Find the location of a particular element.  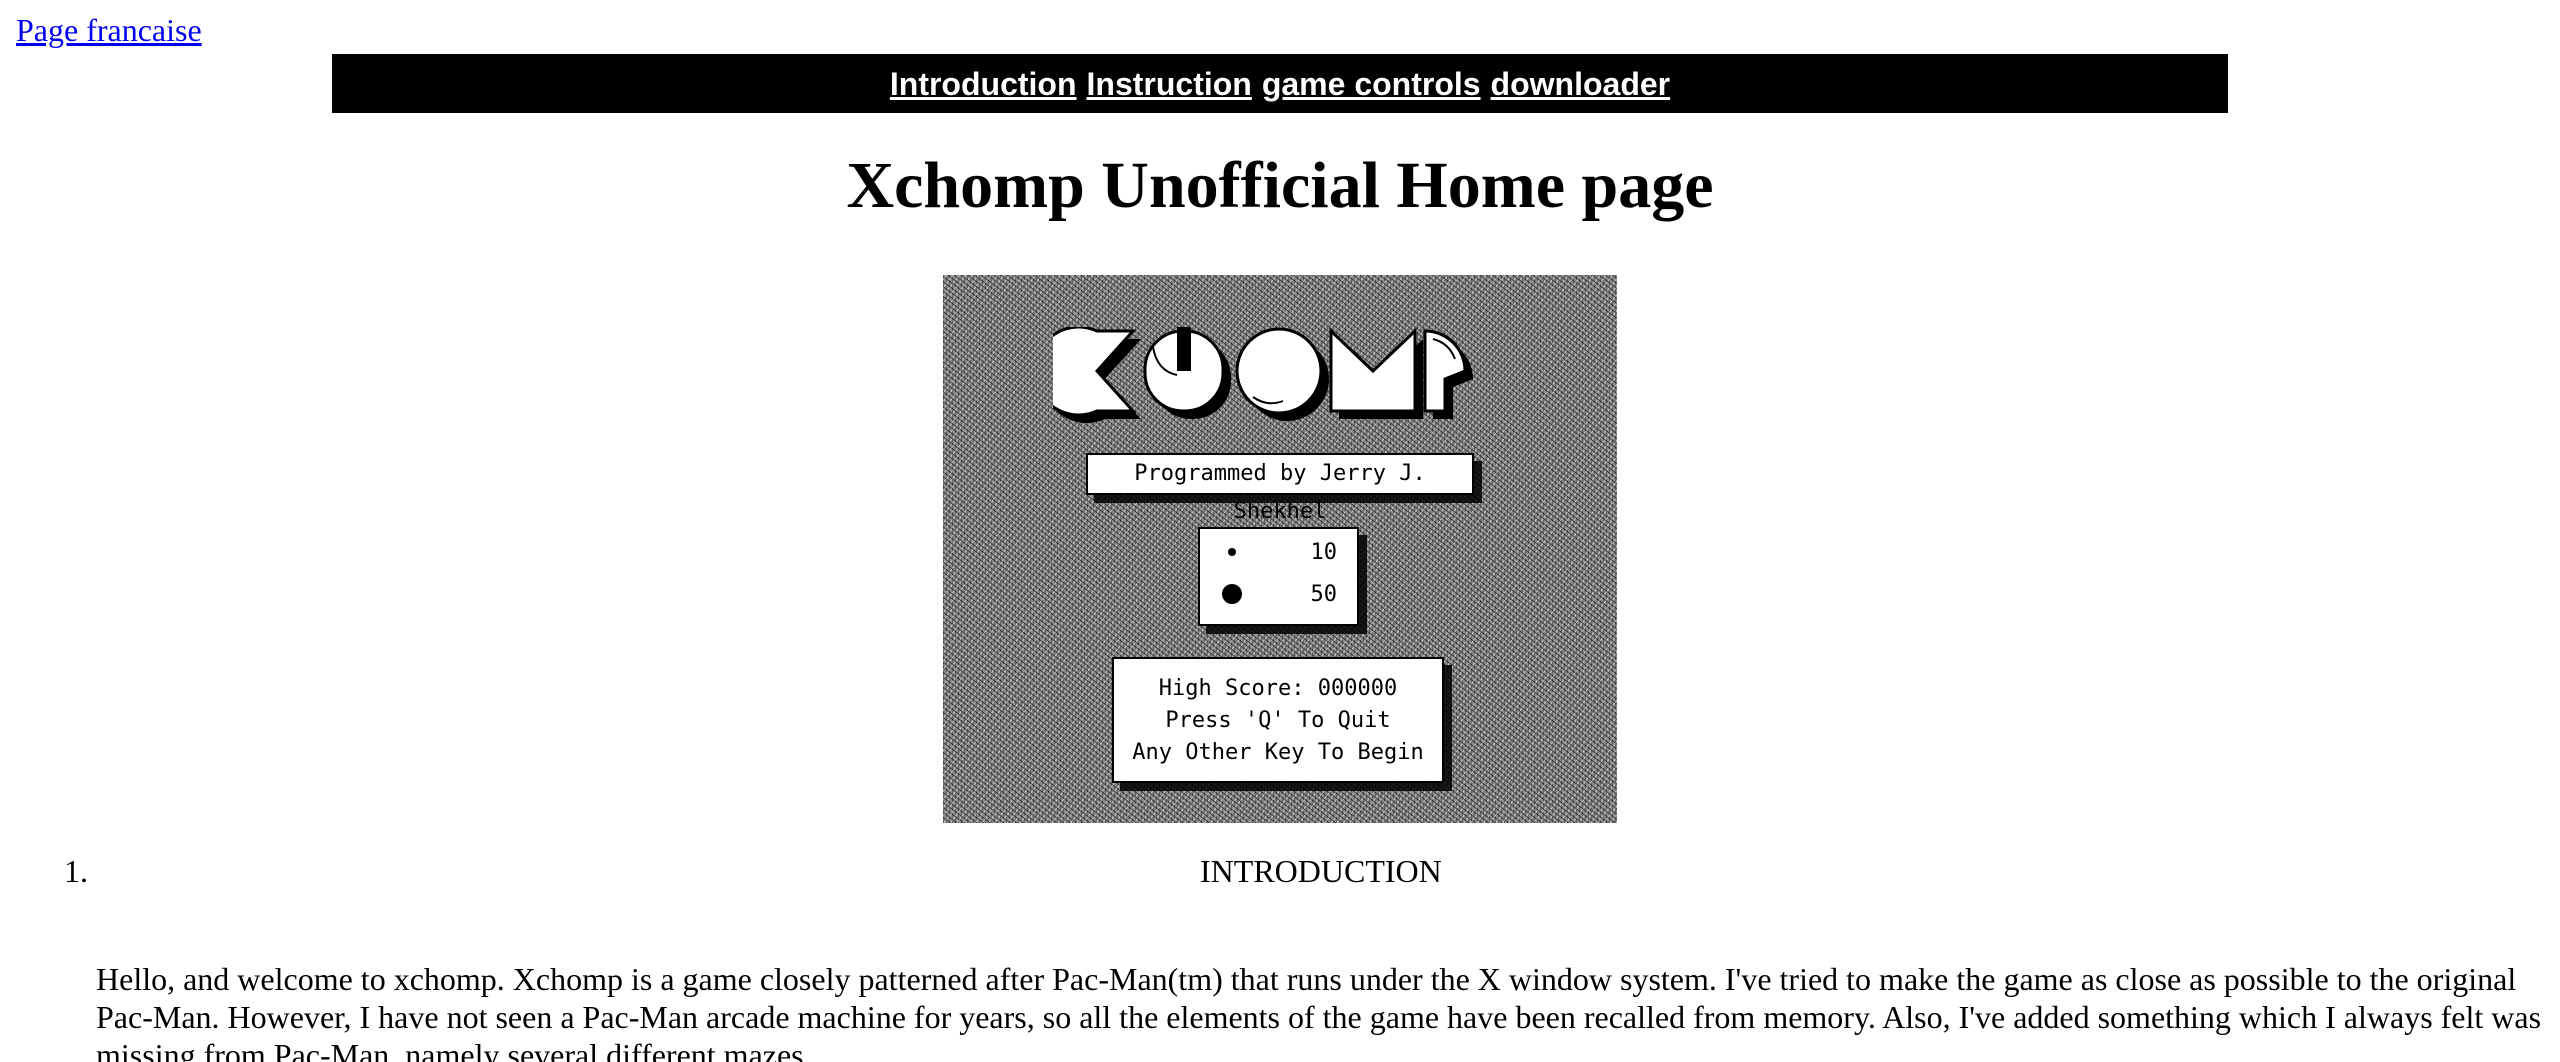

chomp-logo is located at coordinates (1263, 375).